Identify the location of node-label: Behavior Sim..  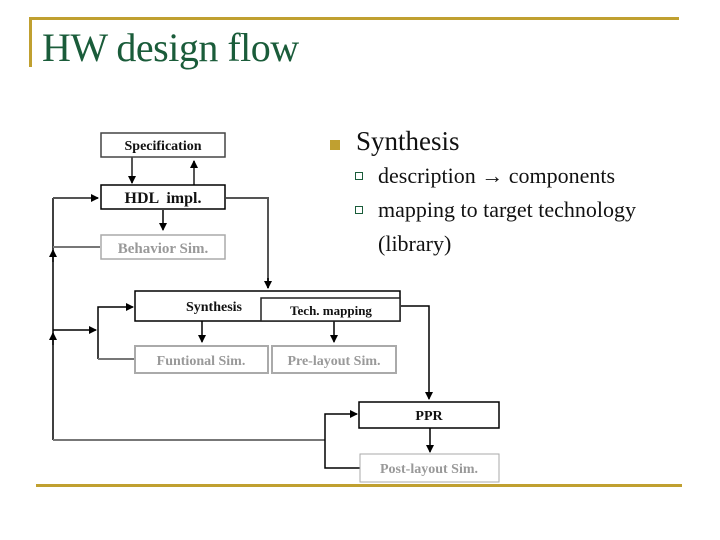
(163, 249).